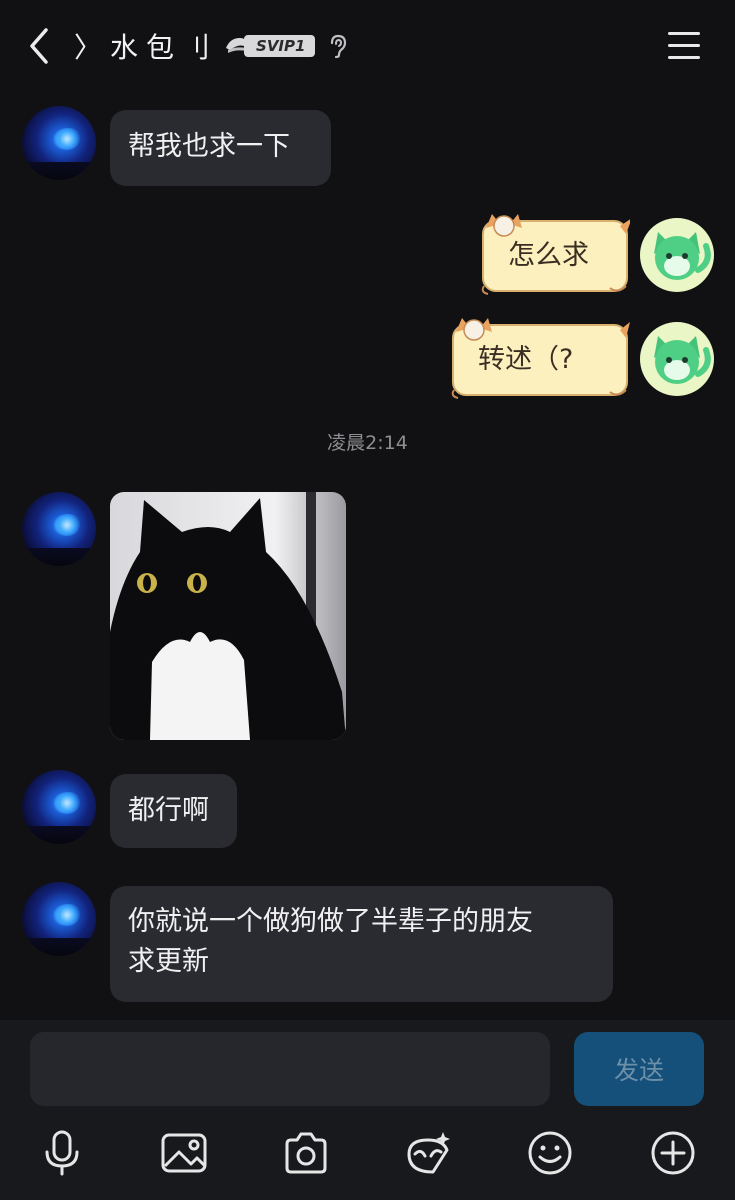 Image resolution: width=735 pixels, height=1200 pixels. I want to click on plus-icon, so click(673, 1153).